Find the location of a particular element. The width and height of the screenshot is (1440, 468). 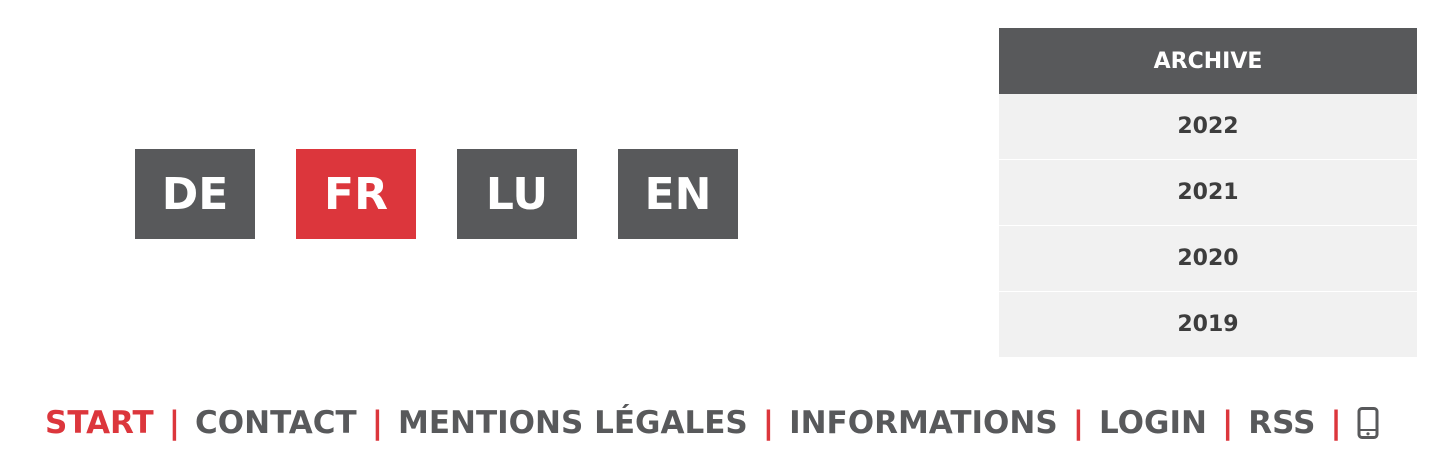

archive-year-2020: 2020 is located at coordinates (1208, 259).